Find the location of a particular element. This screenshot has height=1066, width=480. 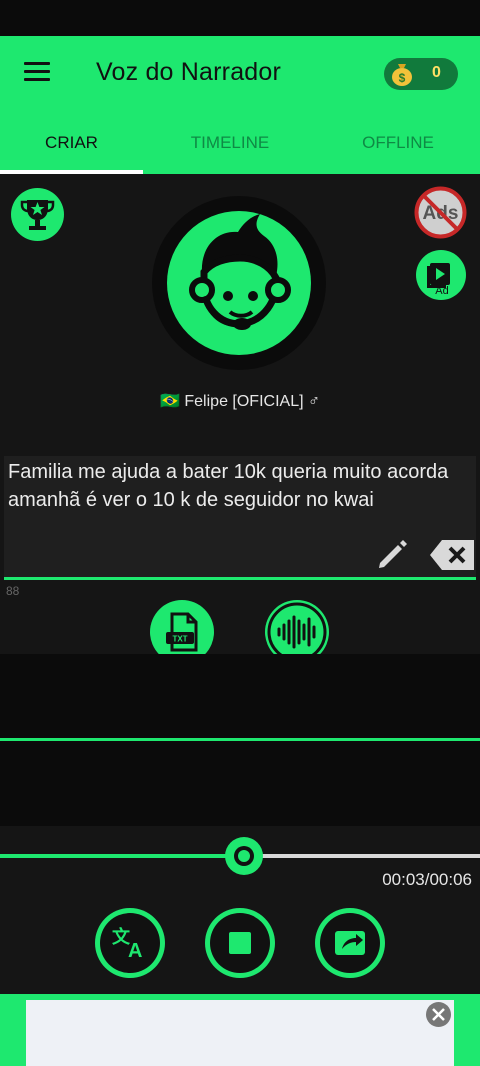

coin-count: 0 is located at coordinates (436, 72).